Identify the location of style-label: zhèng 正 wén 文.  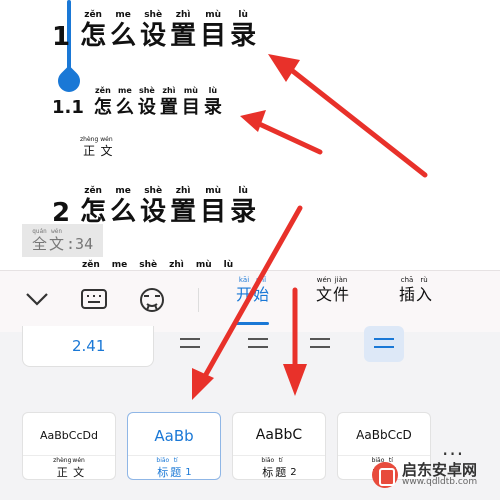
(69, 468).